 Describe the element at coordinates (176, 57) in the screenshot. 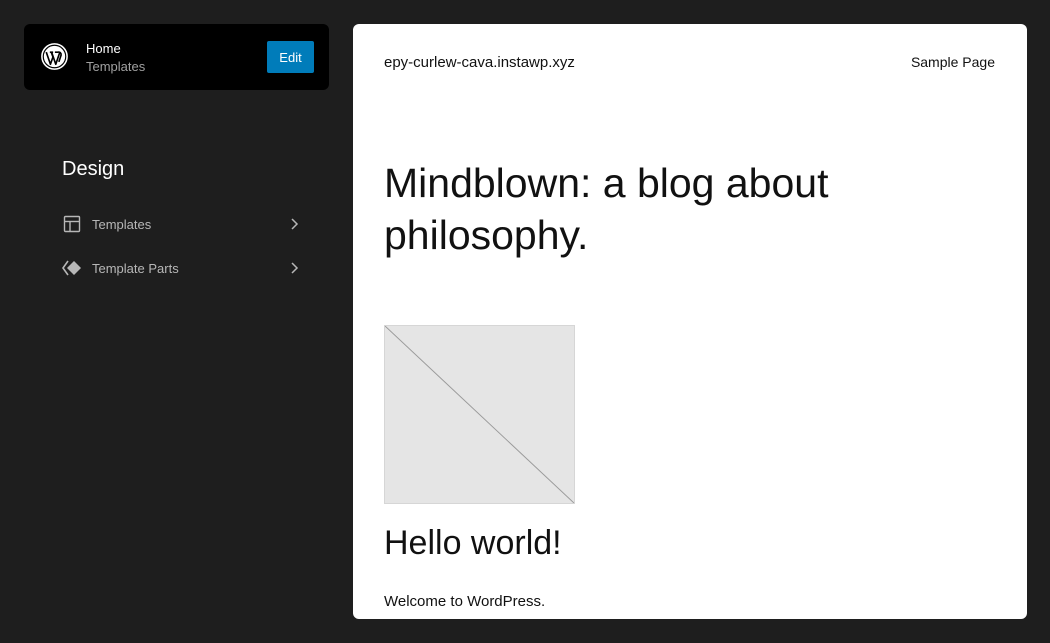

I see `site-hub: Home Templates Edit` at that location.